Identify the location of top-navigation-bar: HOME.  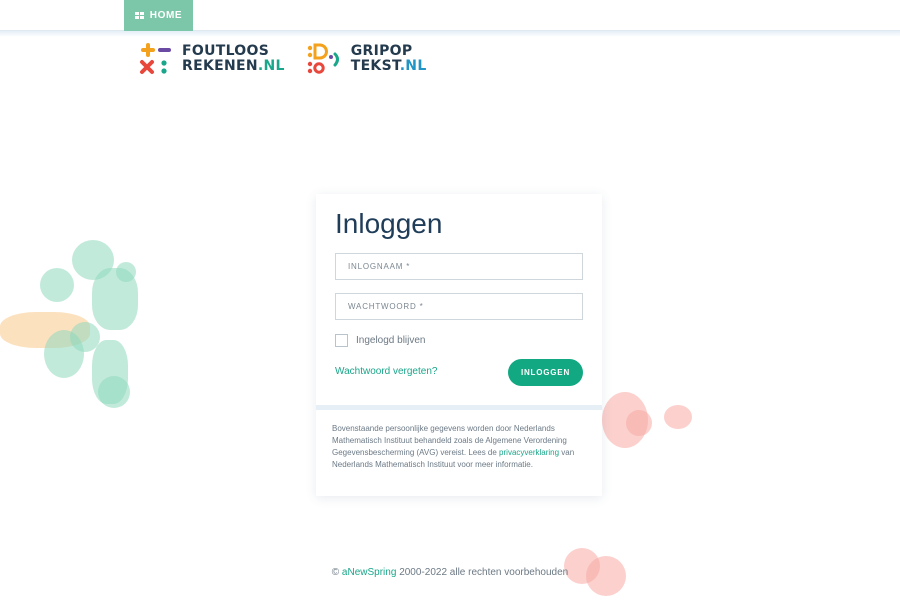
(450, 15).